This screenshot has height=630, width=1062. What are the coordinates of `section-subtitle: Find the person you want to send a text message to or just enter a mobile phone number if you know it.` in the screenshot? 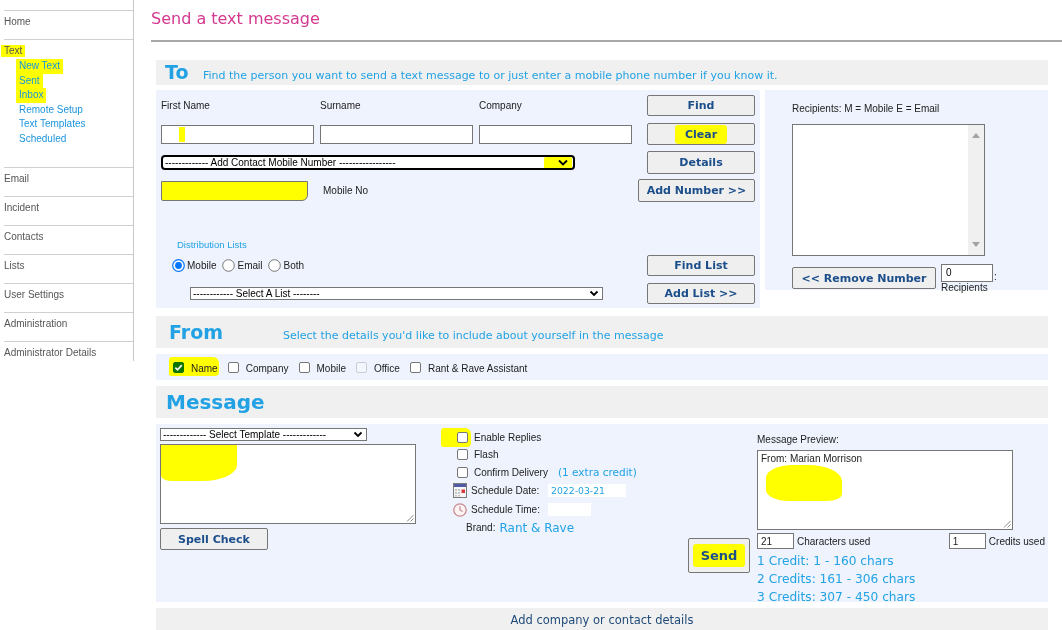 It's located at (490, 75).